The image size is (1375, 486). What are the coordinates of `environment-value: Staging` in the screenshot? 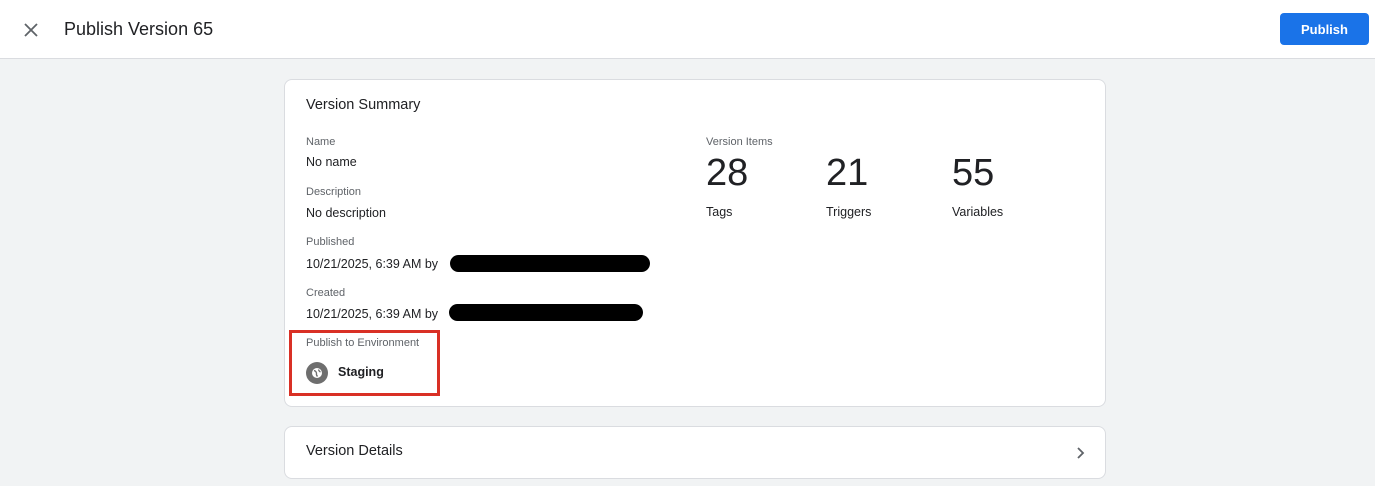 It's located at (361, 372).